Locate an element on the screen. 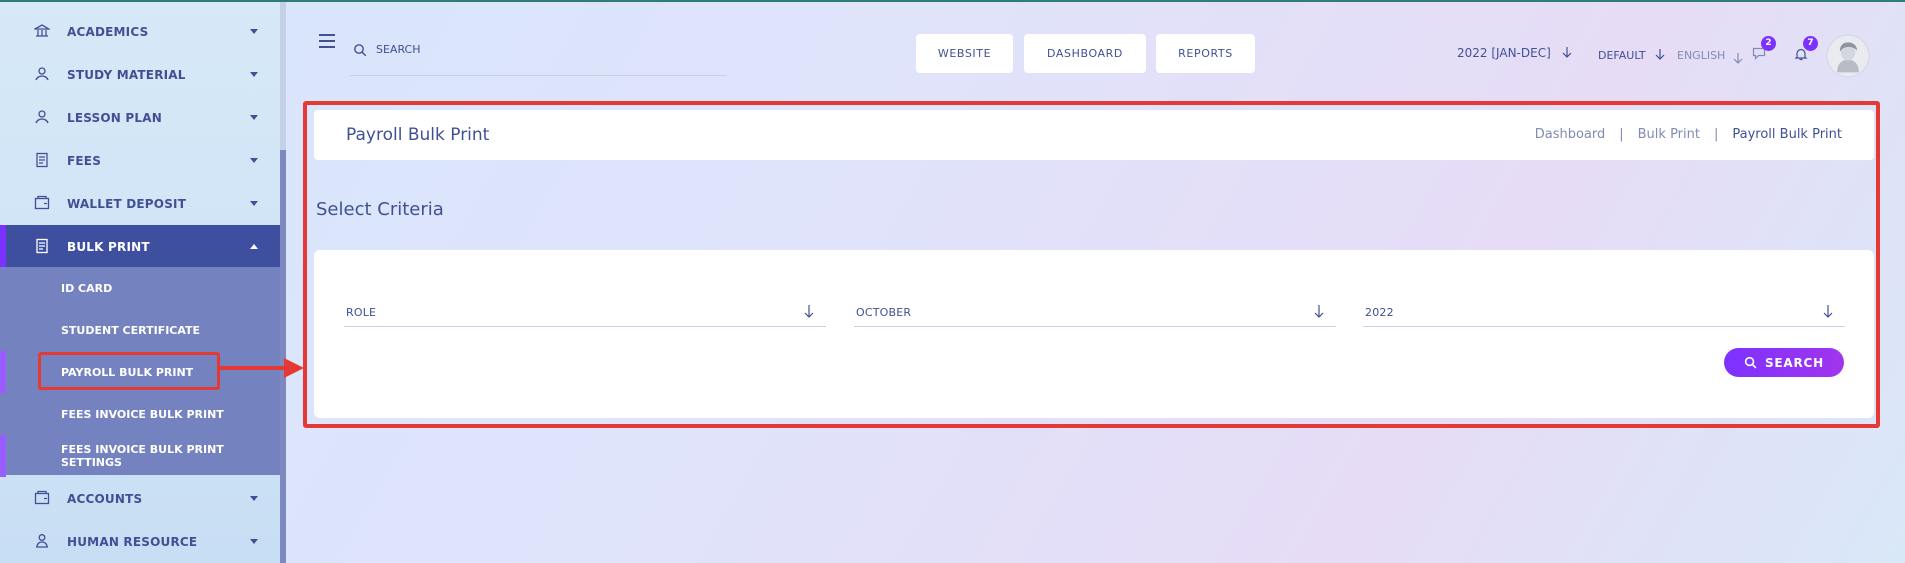 The image size is (1905, 563). academics-icon is located at coordinates (42, 30).